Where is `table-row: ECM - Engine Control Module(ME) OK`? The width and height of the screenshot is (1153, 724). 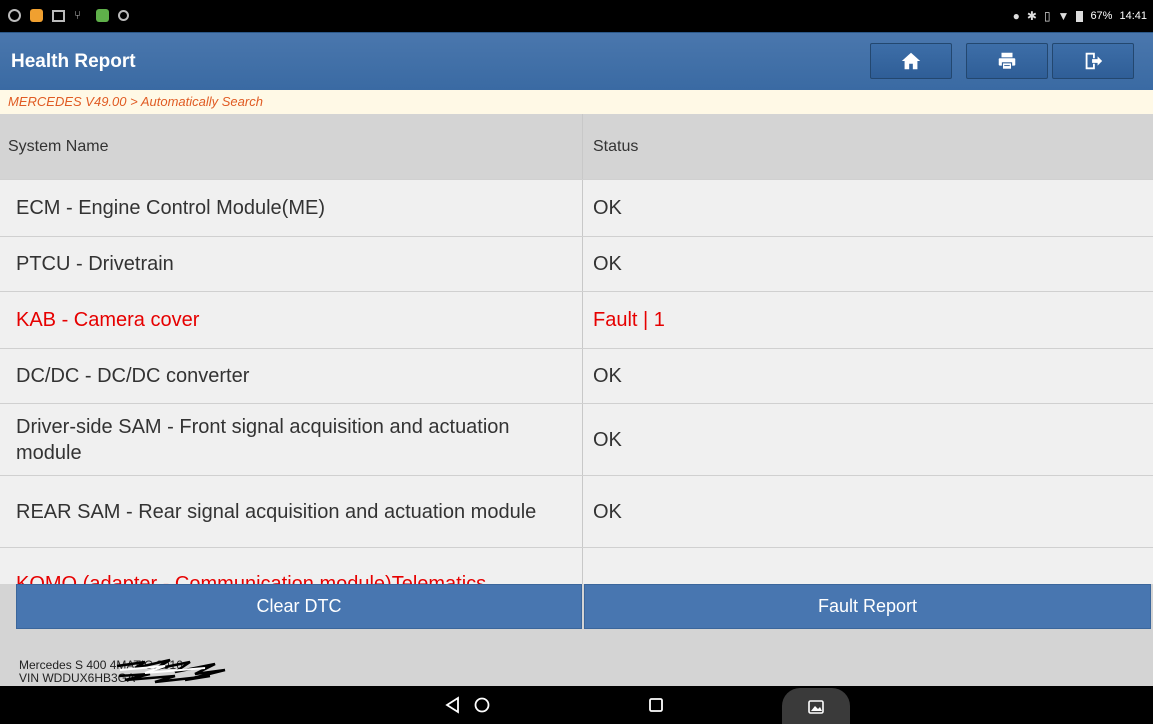
table-row: ECM - Engine Control Module(ME) OK is located at coordinates (576, 208).